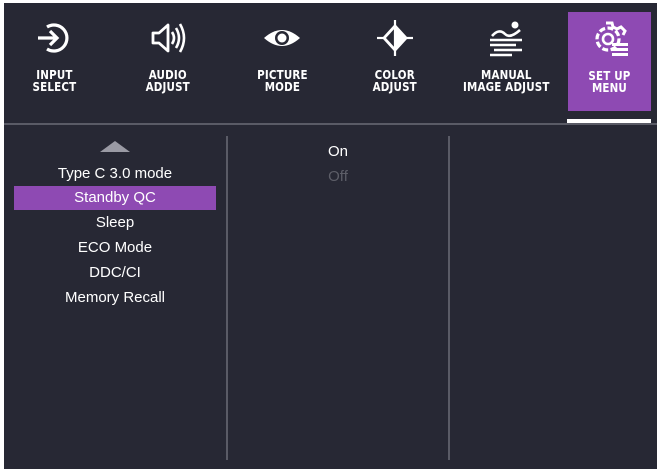 The image size is (660, 472). Describe the element at coordinates (330, 124) in the screenshot. I see `header-divider` at that location.